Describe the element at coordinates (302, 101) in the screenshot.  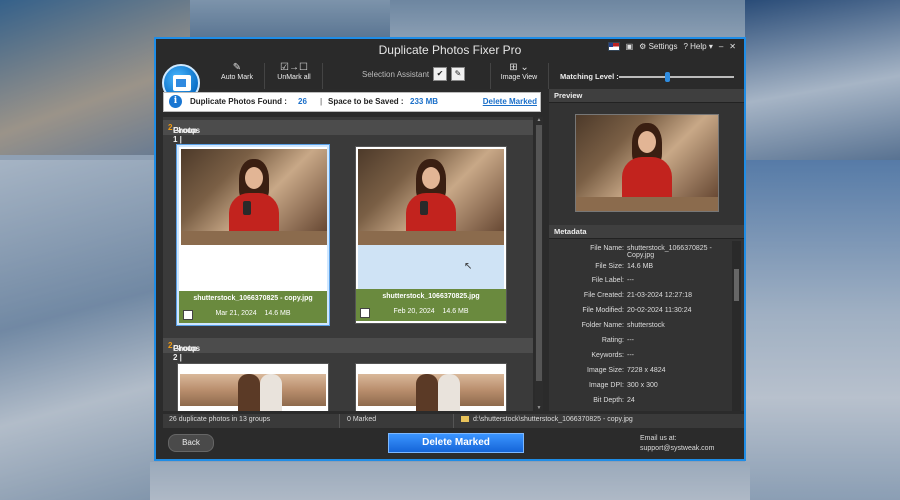
I see `found-value: 26` at that location.